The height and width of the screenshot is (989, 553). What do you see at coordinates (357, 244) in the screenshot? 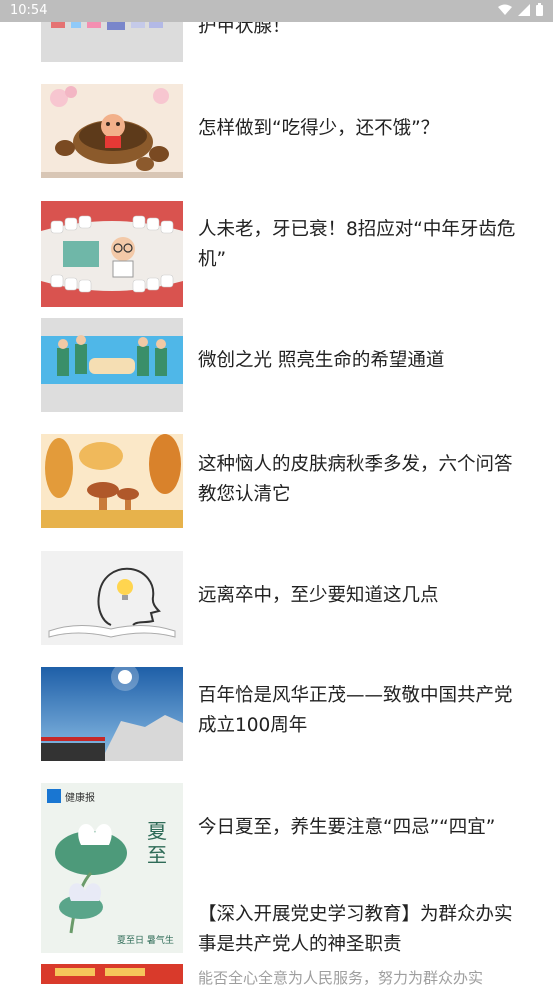
I see `article-title: 人未老，牙已衰！8招应对“中年牙齿危机”` at bounding box center [357, 244].